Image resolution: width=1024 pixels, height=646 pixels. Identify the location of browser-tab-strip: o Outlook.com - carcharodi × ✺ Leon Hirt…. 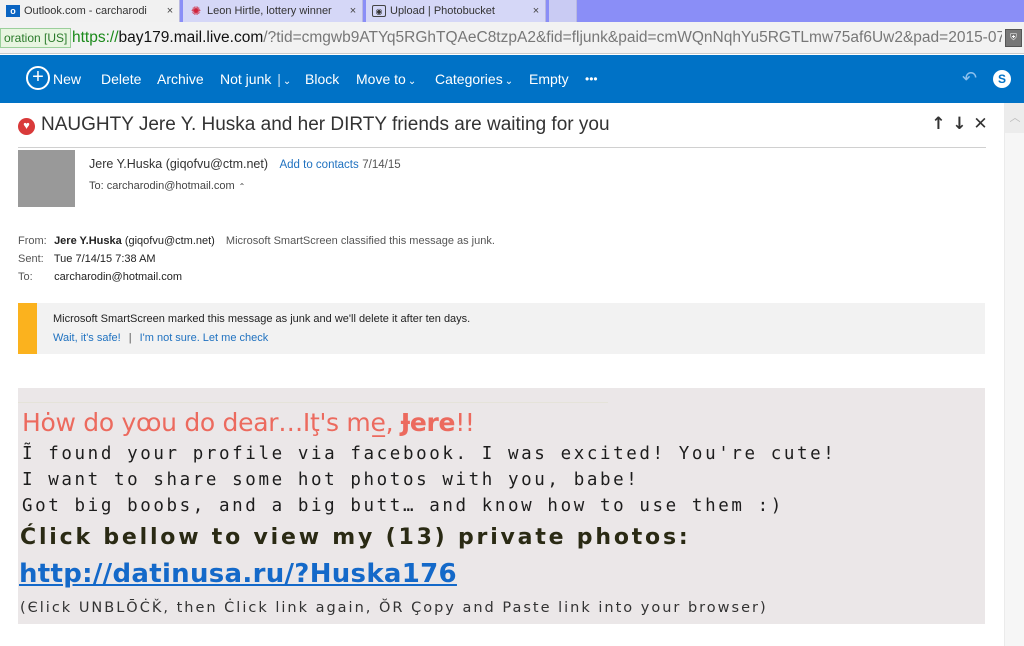
(512, 11).